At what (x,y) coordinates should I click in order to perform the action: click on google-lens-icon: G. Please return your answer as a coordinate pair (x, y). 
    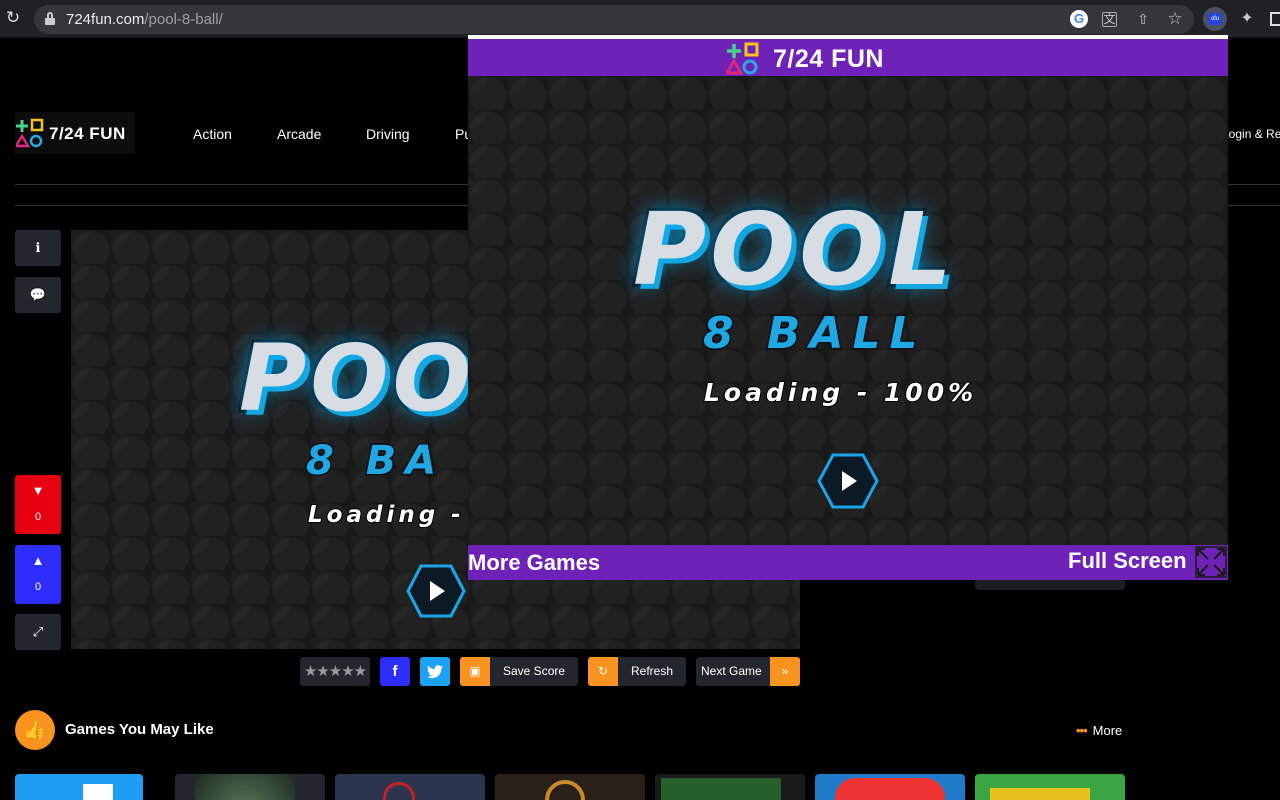
    Looking at the image, I should click on (1079, 19).